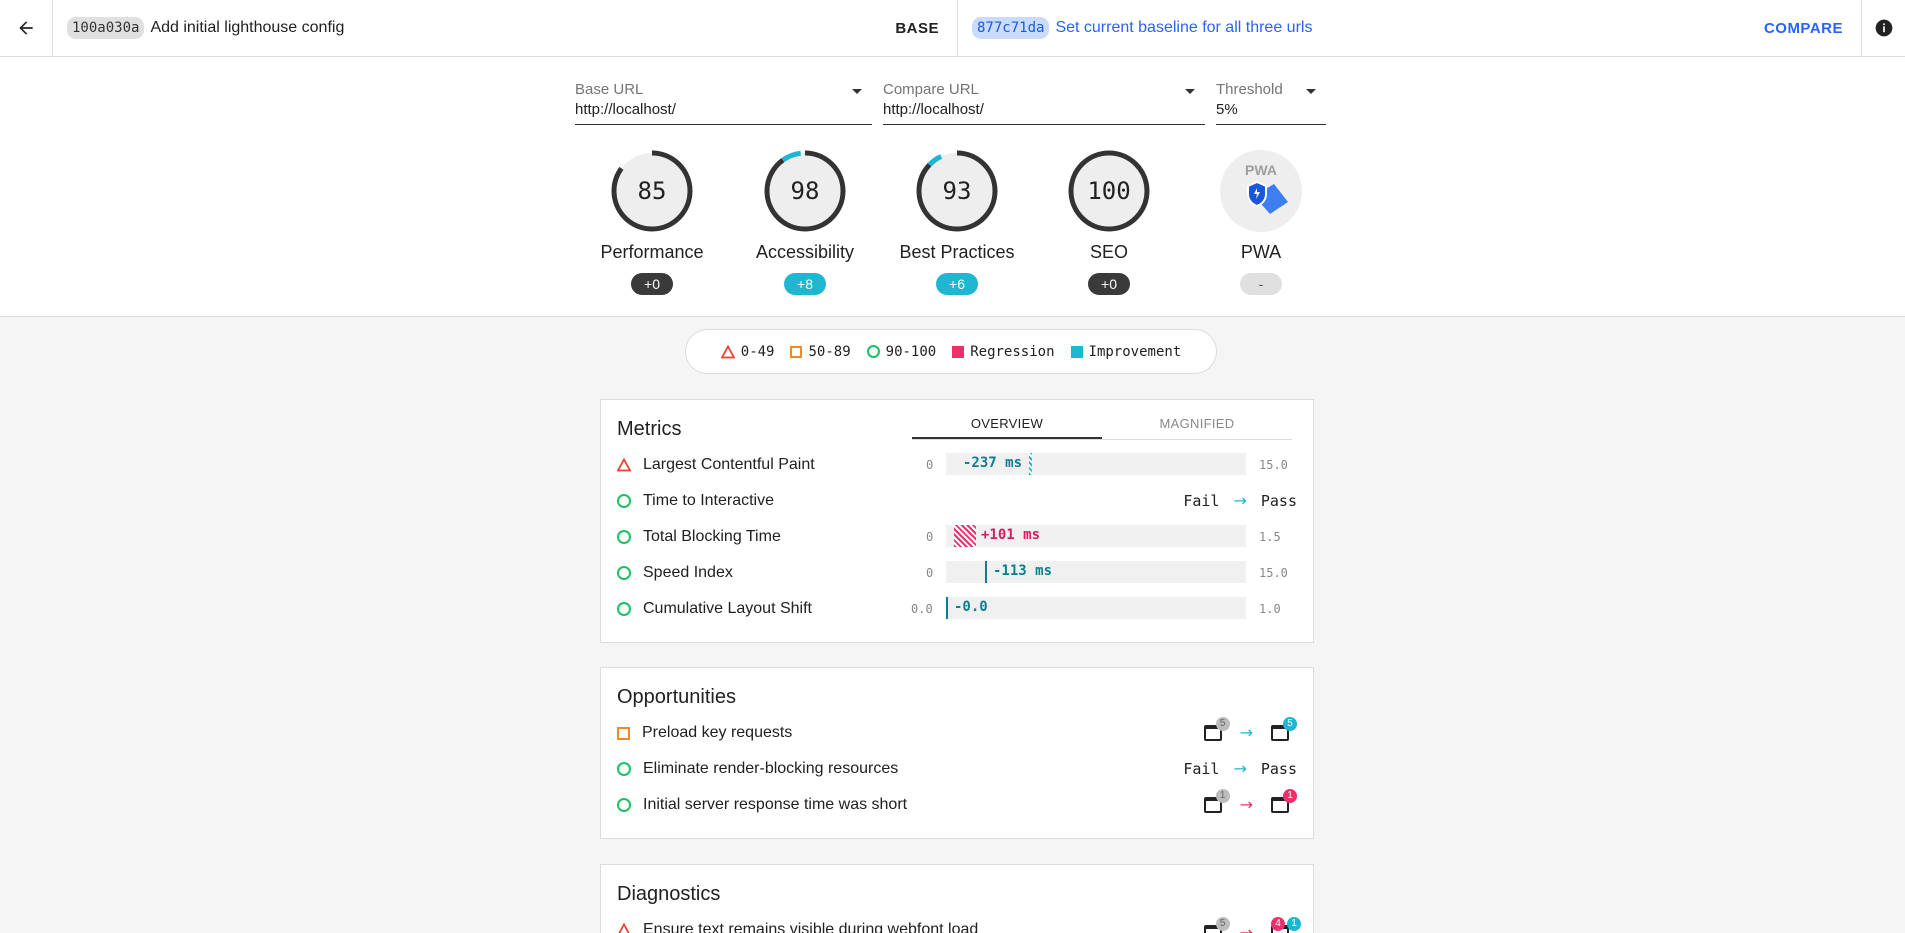  Describe the element at coordinates (717, 732) in the screenshot. I see `audit-label: Preload key requests` at that location.